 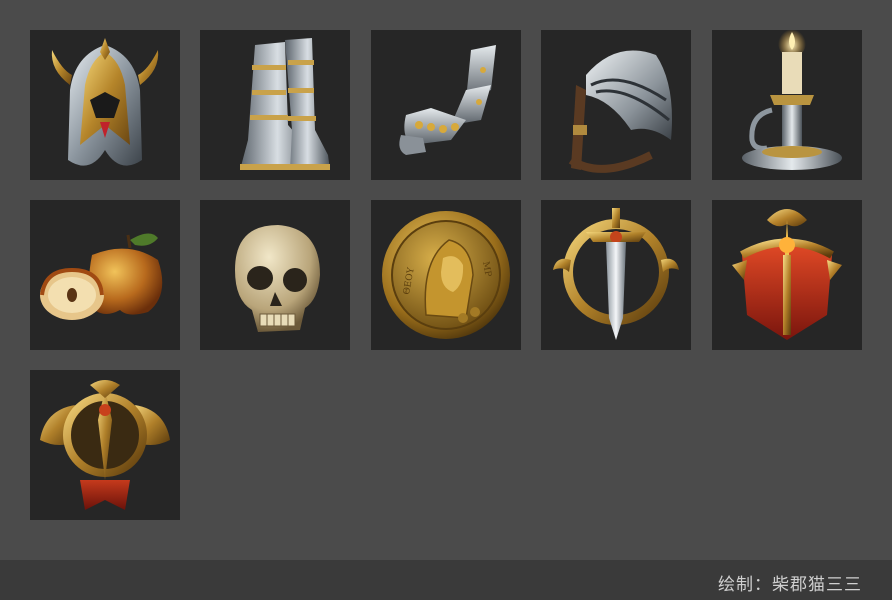 I want to click on armored-boots-icon, so click(x=275, y=105).